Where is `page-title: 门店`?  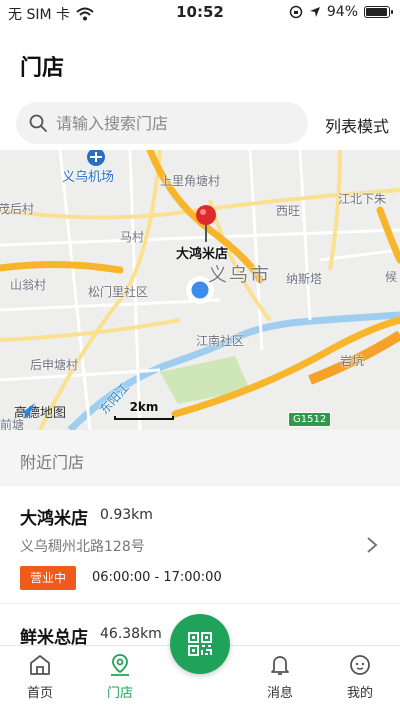 page-title: 门店 is located at coordinates (42, 68).